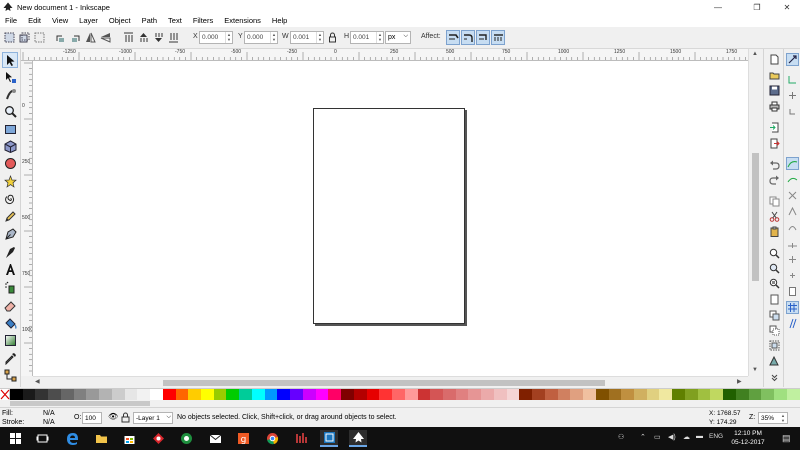 The image size is (800, 450). I want to click on redo-button, so click(774, 179).